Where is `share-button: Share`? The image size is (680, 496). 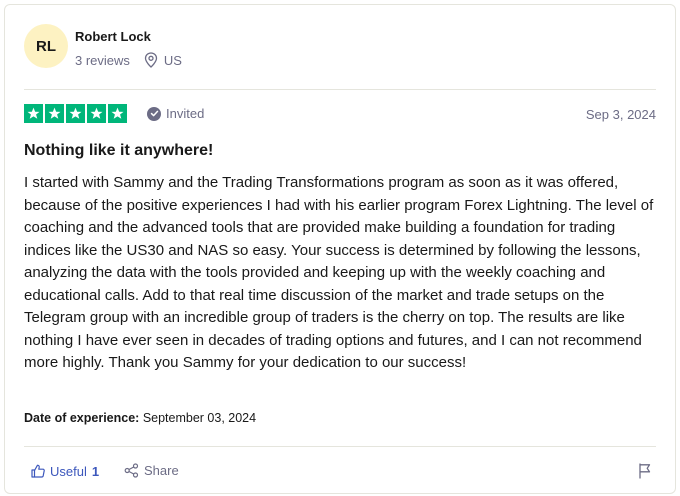 share-button: Share is located at coordinates (151, 470).